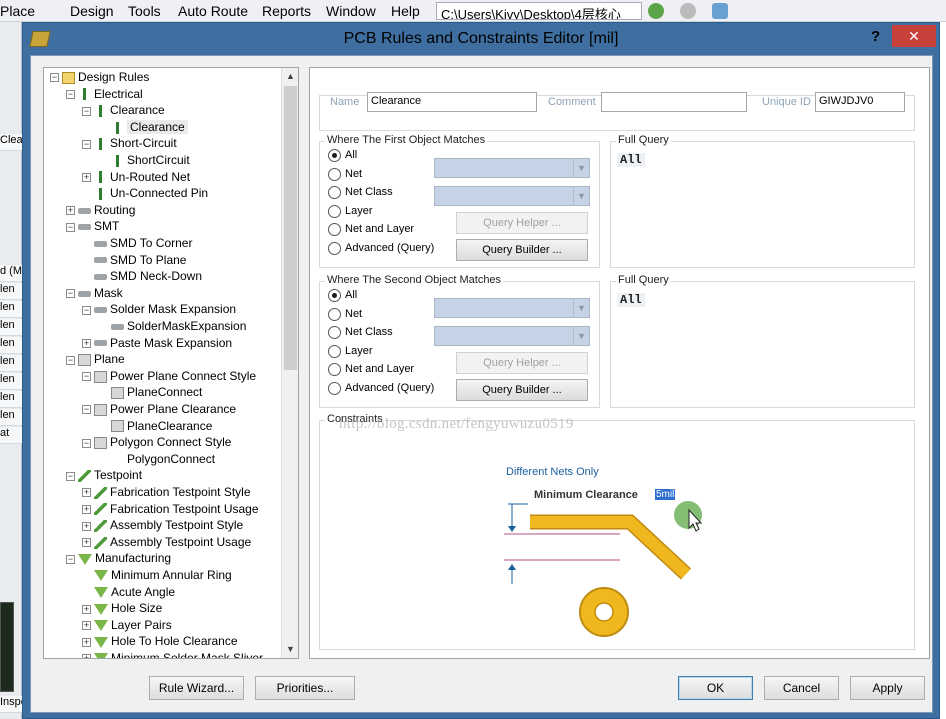  Describe the element at coordinates (351, 11) in the screenshot. I see `menu-window: Window` at that location.